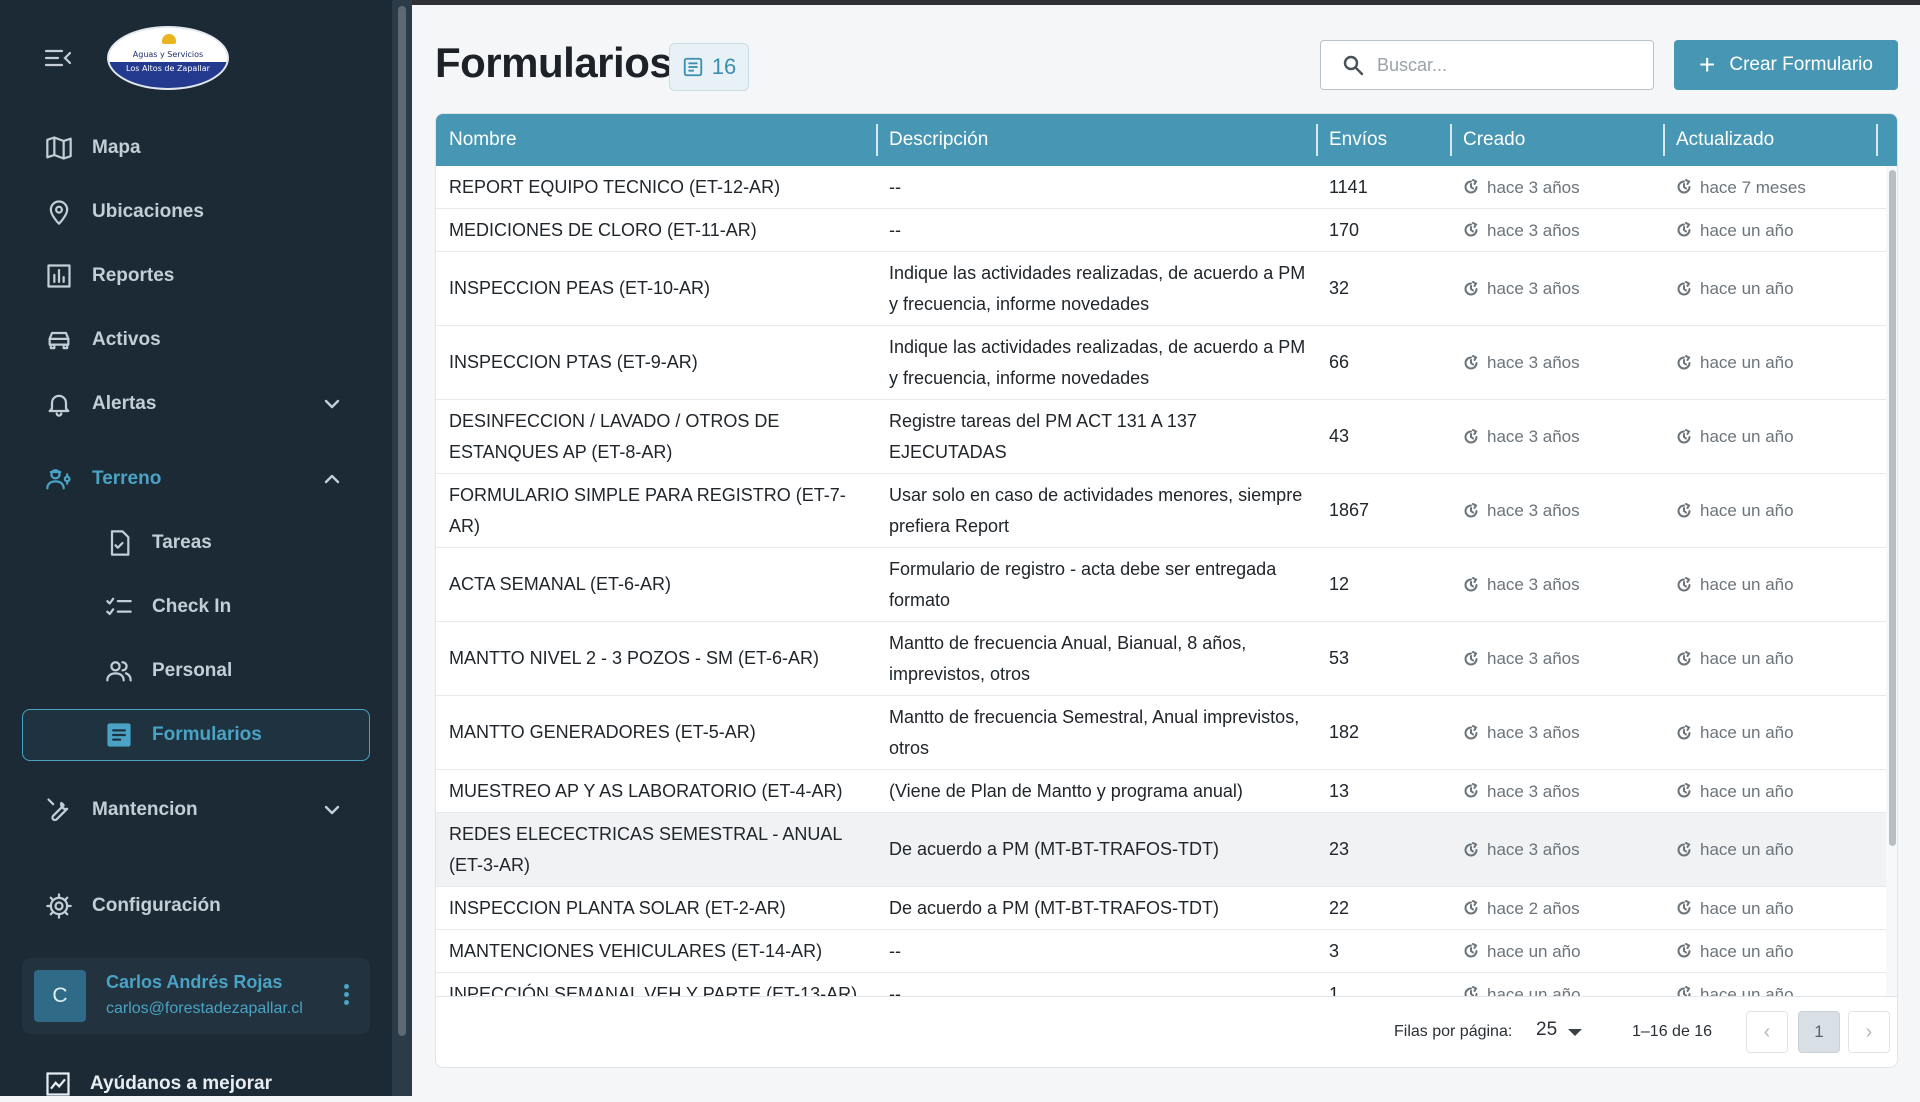  Describe the element at coordinates (121, 810) in the screenshot. I see `sidebar-item-mantencion: Mantencion` at that location.